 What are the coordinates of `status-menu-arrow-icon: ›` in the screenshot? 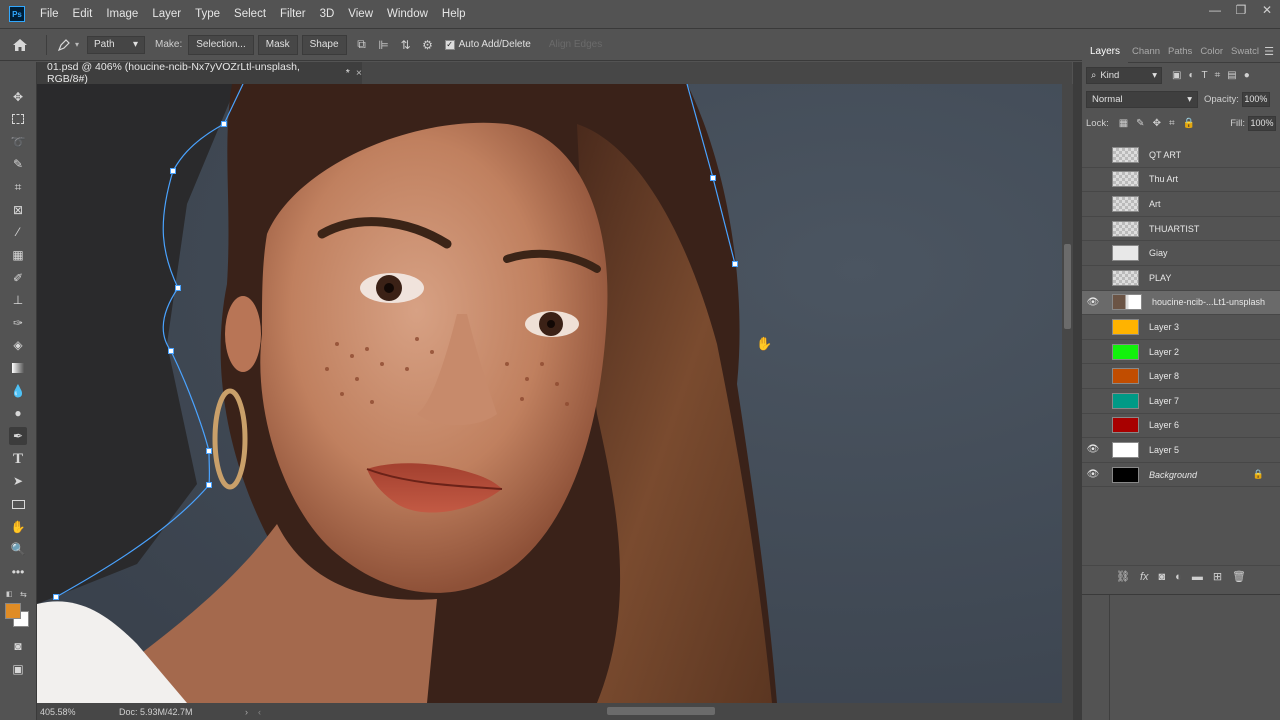 It's located at (246, 712).